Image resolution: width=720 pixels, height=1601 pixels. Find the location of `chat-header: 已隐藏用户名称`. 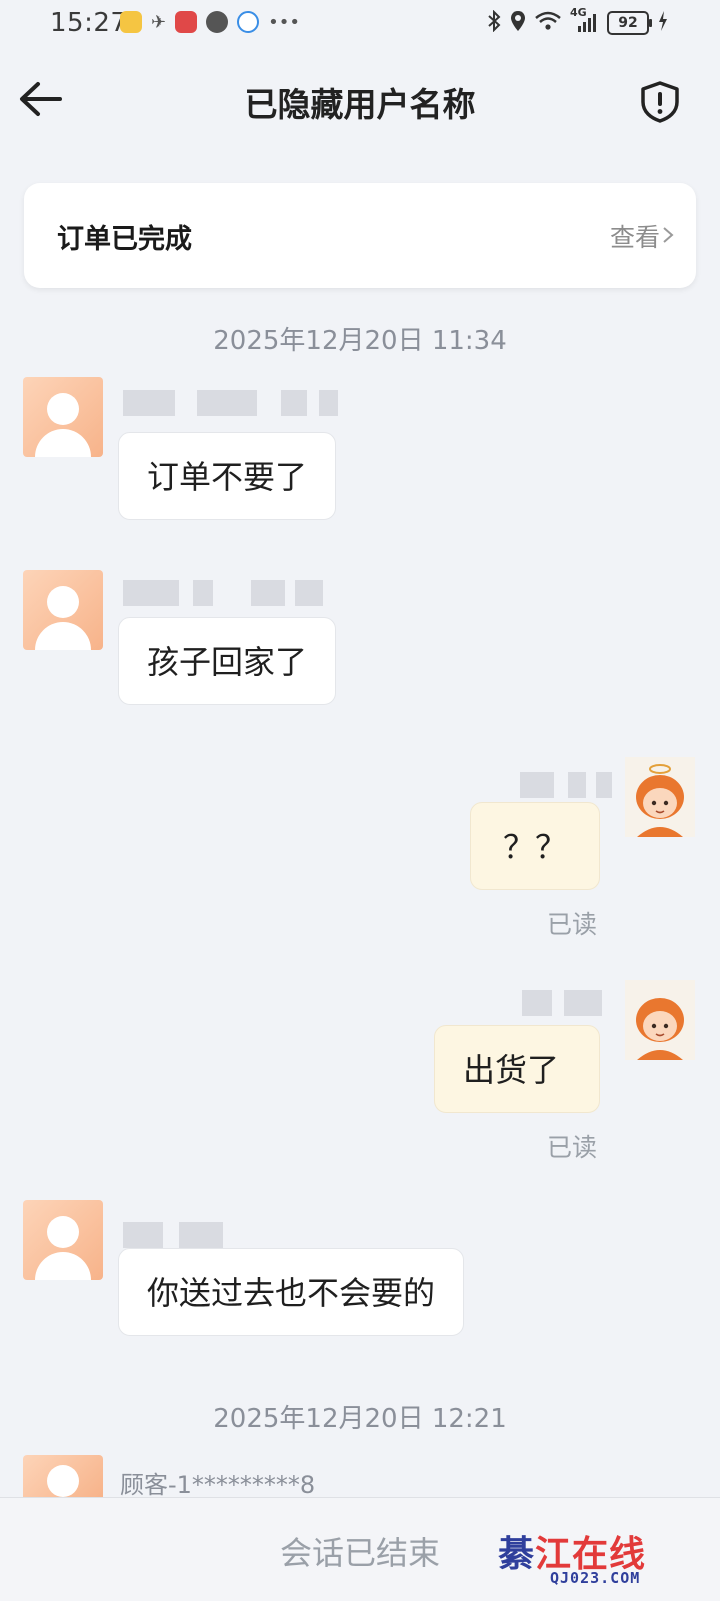

chat-header: 已隐藏用户名称 is located at coordinates (360, 100).